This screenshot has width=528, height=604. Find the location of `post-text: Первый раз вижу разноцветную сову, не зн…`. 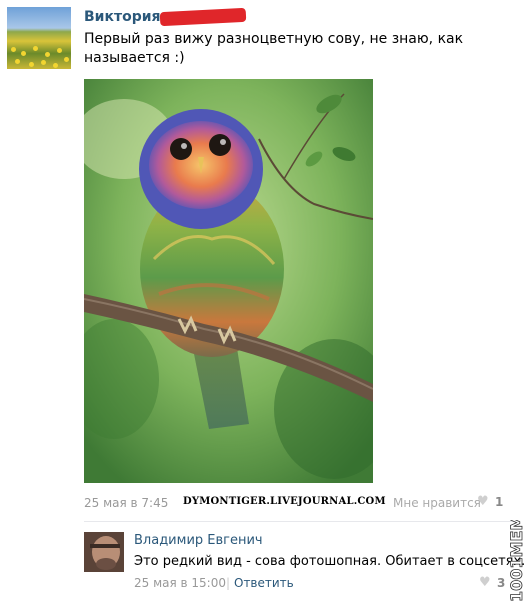

post-text: Первый раз вижу разноцветную сову, не зн… is located at coordinates (274, 48).